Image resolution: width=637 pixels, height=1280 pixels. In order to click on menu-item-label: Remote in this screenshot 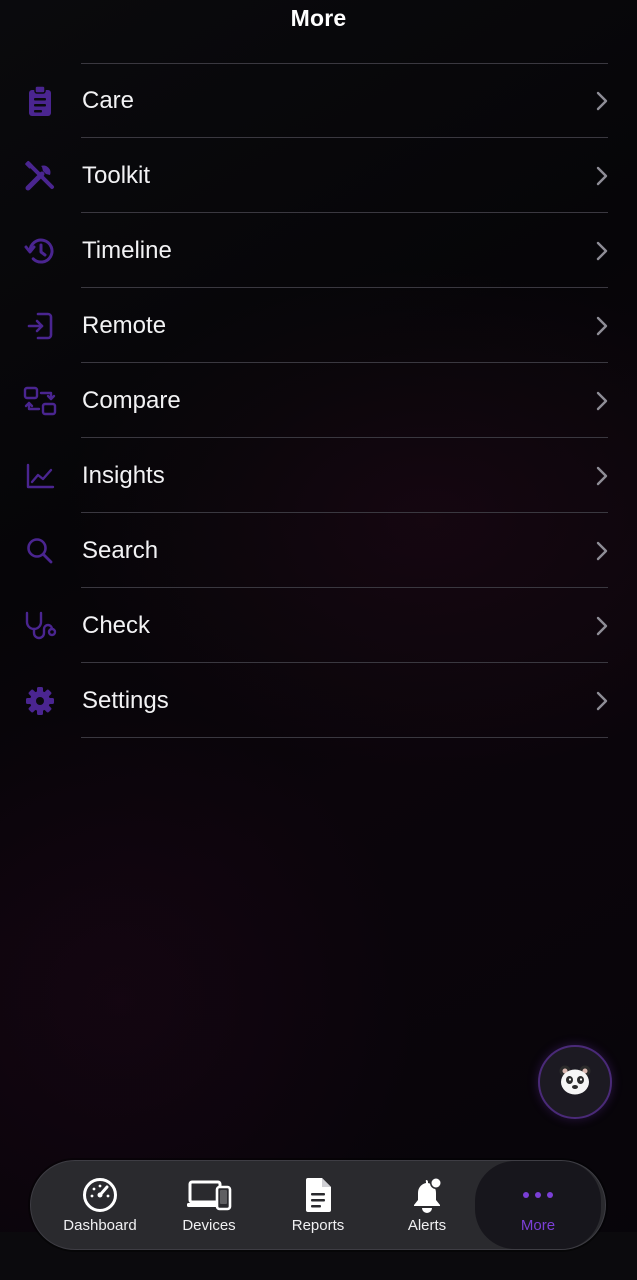, I will do `click(124, 325)`.